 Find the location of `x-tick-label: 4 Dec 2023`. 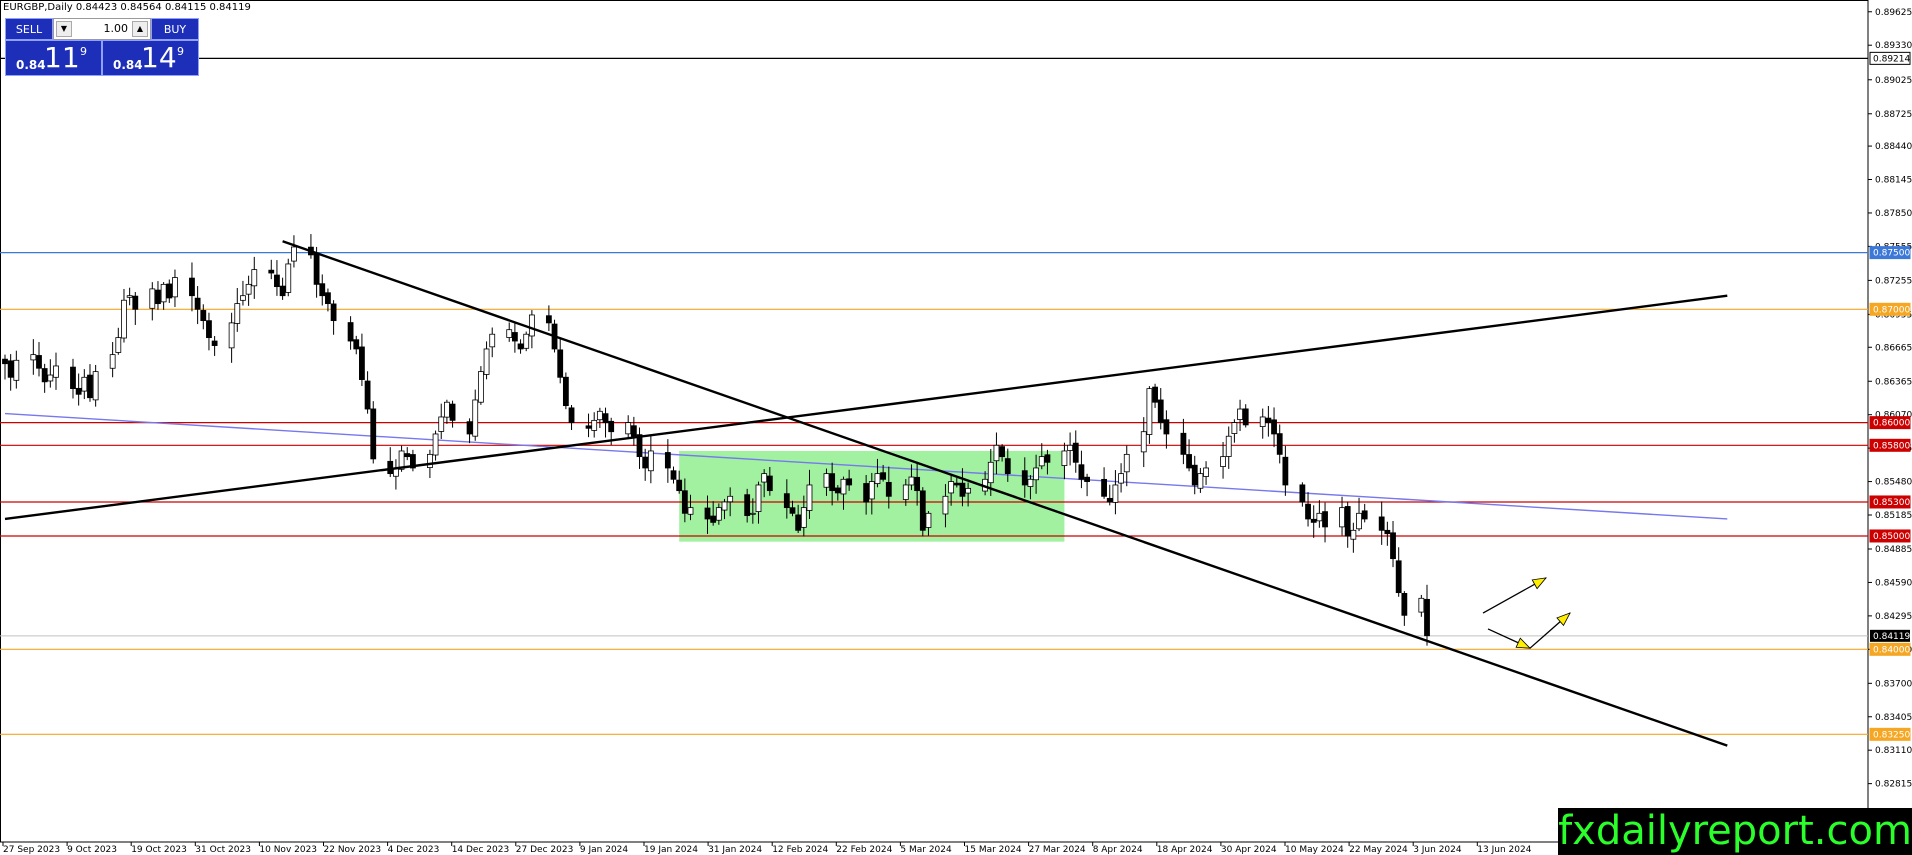

x-tick-label: 4 Dec 2023 is located at coordinates (414, 850).